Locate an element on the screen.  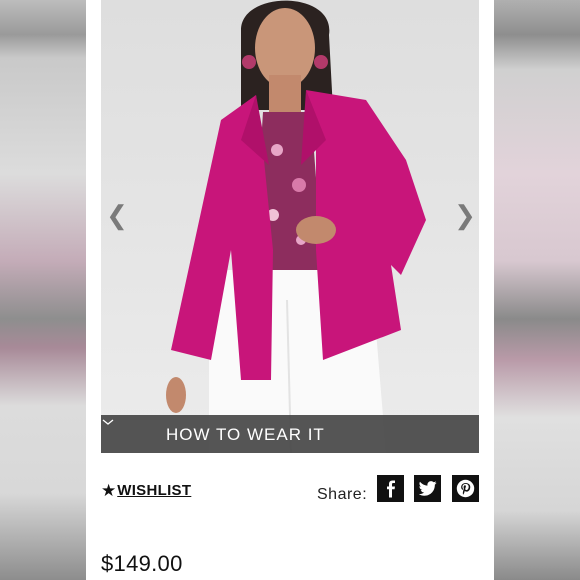
background-right-blur is located at coordinates (537, 290).